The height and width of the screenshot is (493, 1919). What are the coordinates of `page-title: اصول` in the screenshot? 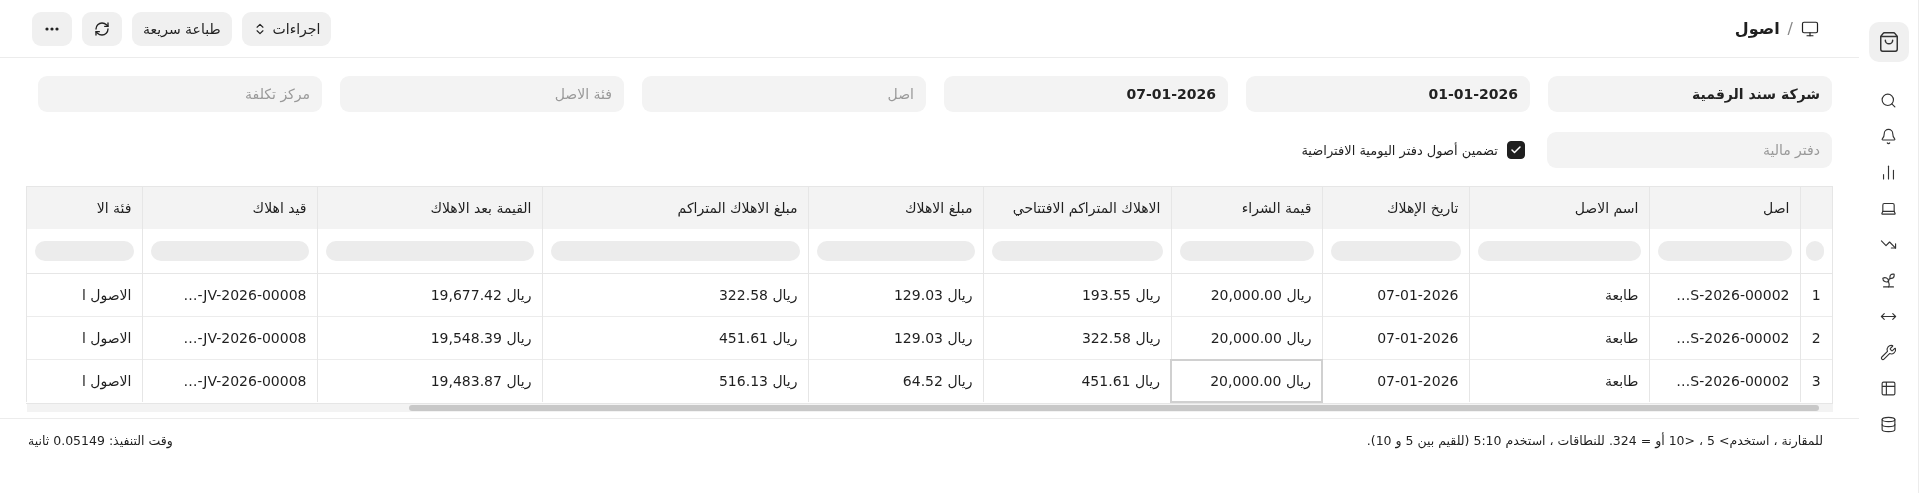 It's located at (1757, 28).